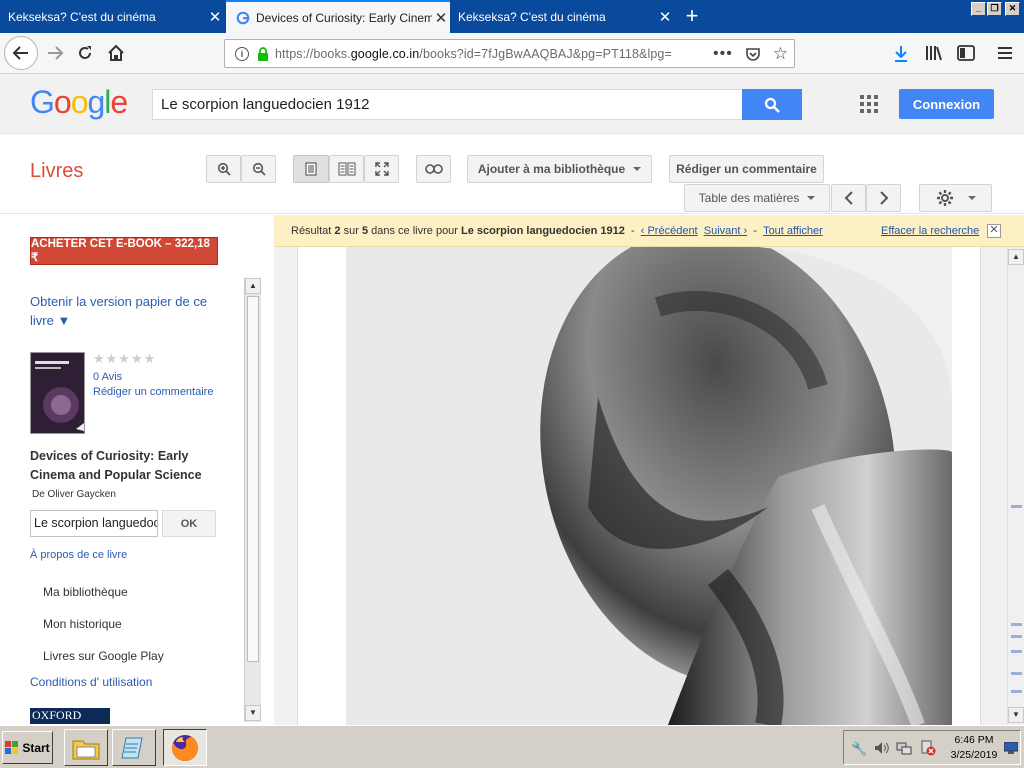 The image size is (1024, 768). Describe the element at coordinates (78, 555) in the screenshot. I see `about-book-link: À propos de ce livre` at that location.